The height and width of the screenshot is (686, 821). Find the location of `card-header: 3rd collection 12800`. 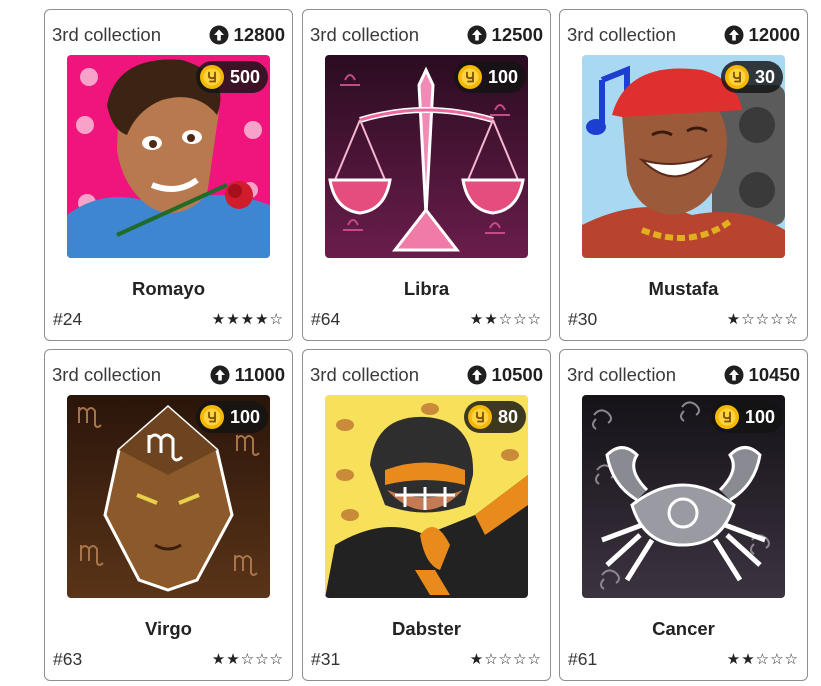

card-header: 3rd collection 12800 is located at coordinates (168, 35).